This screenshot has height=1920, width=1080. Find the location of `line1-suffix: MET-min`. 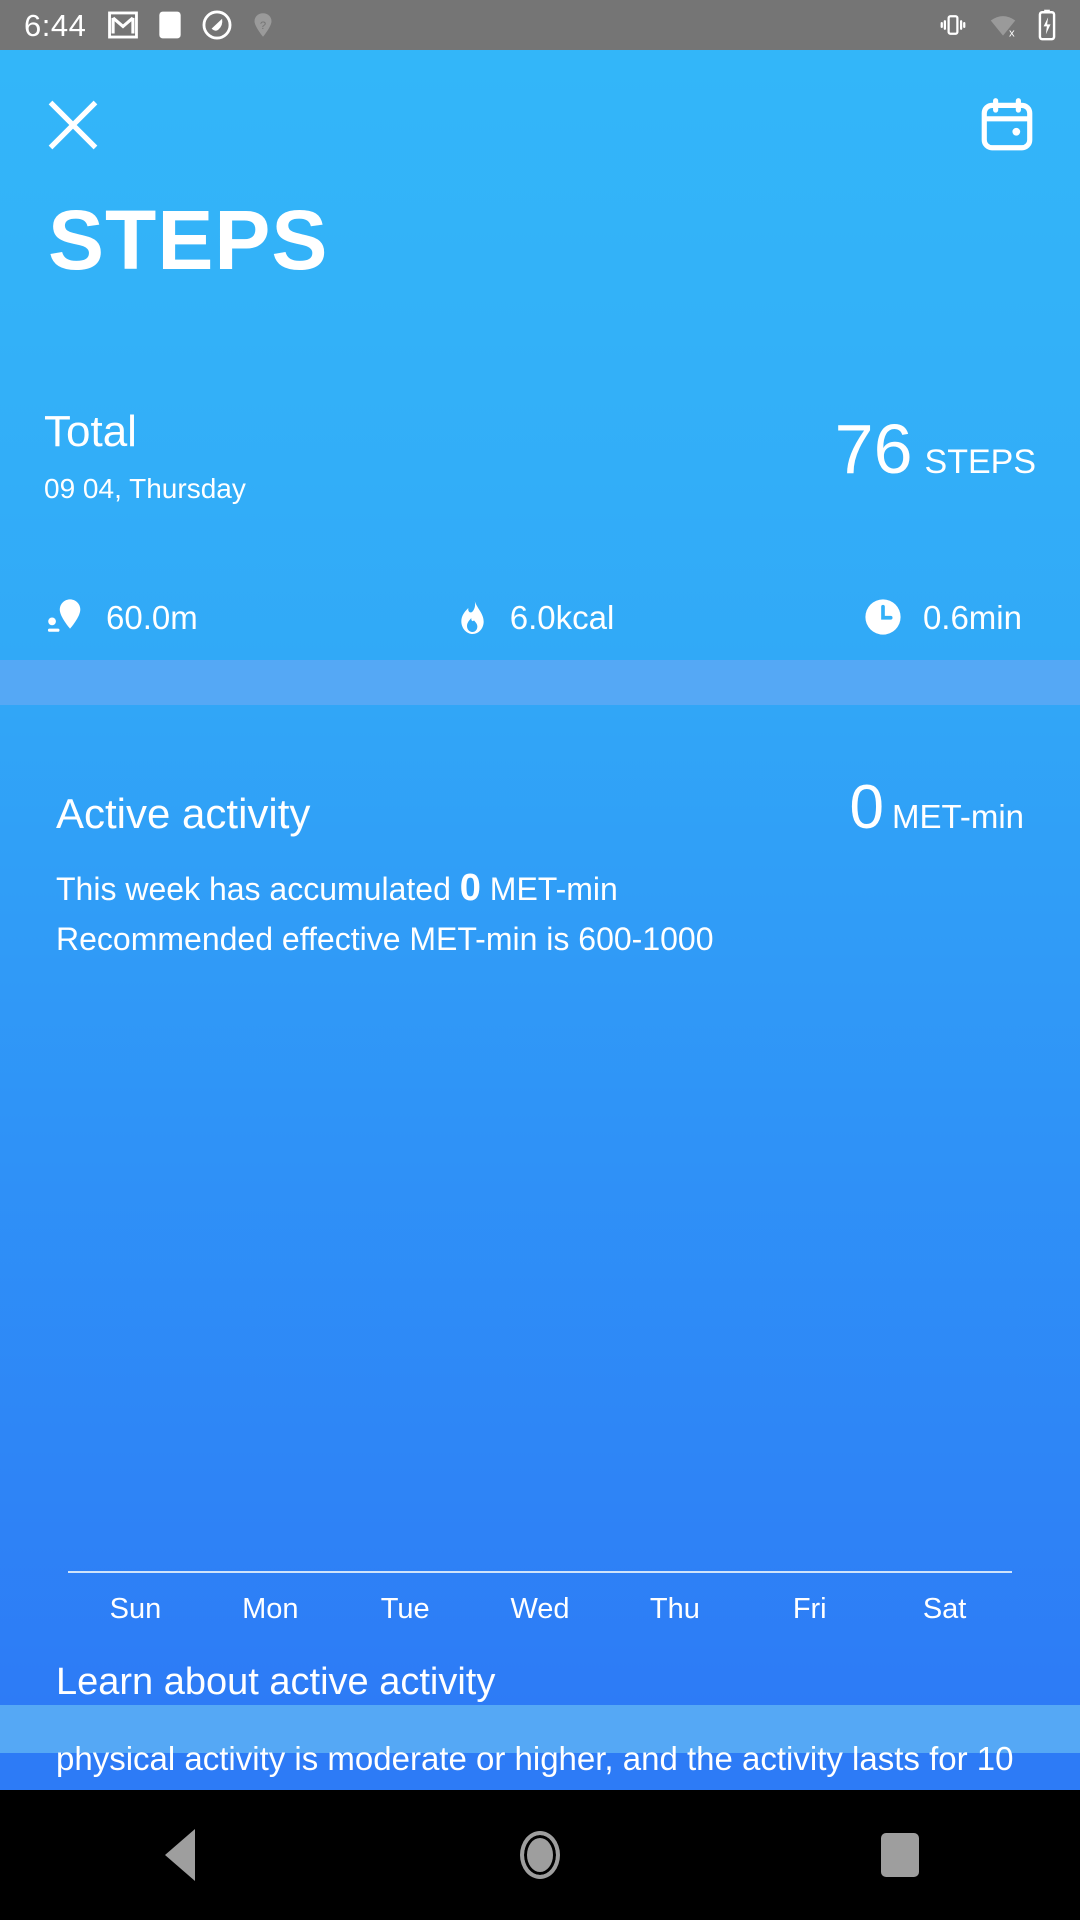

line1-suffix: MET-min is located at coordinates (553, 889).